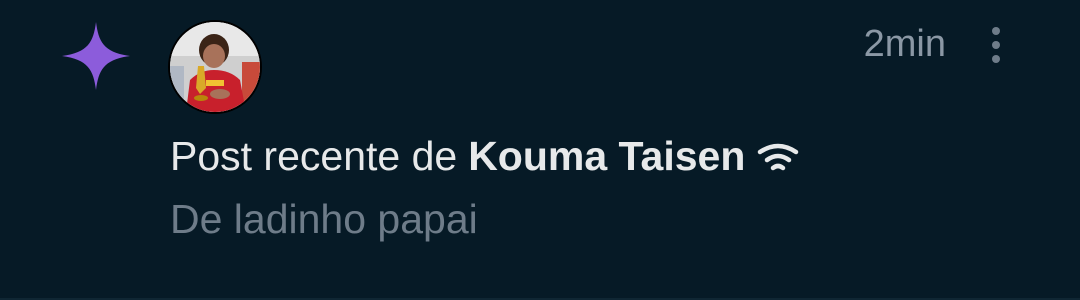 This screenshot has width=1080, height=300. Describe the element at coordinates (324, 219) in the screenshot. I see `post-preview-text: De ladinho papai` at that location.